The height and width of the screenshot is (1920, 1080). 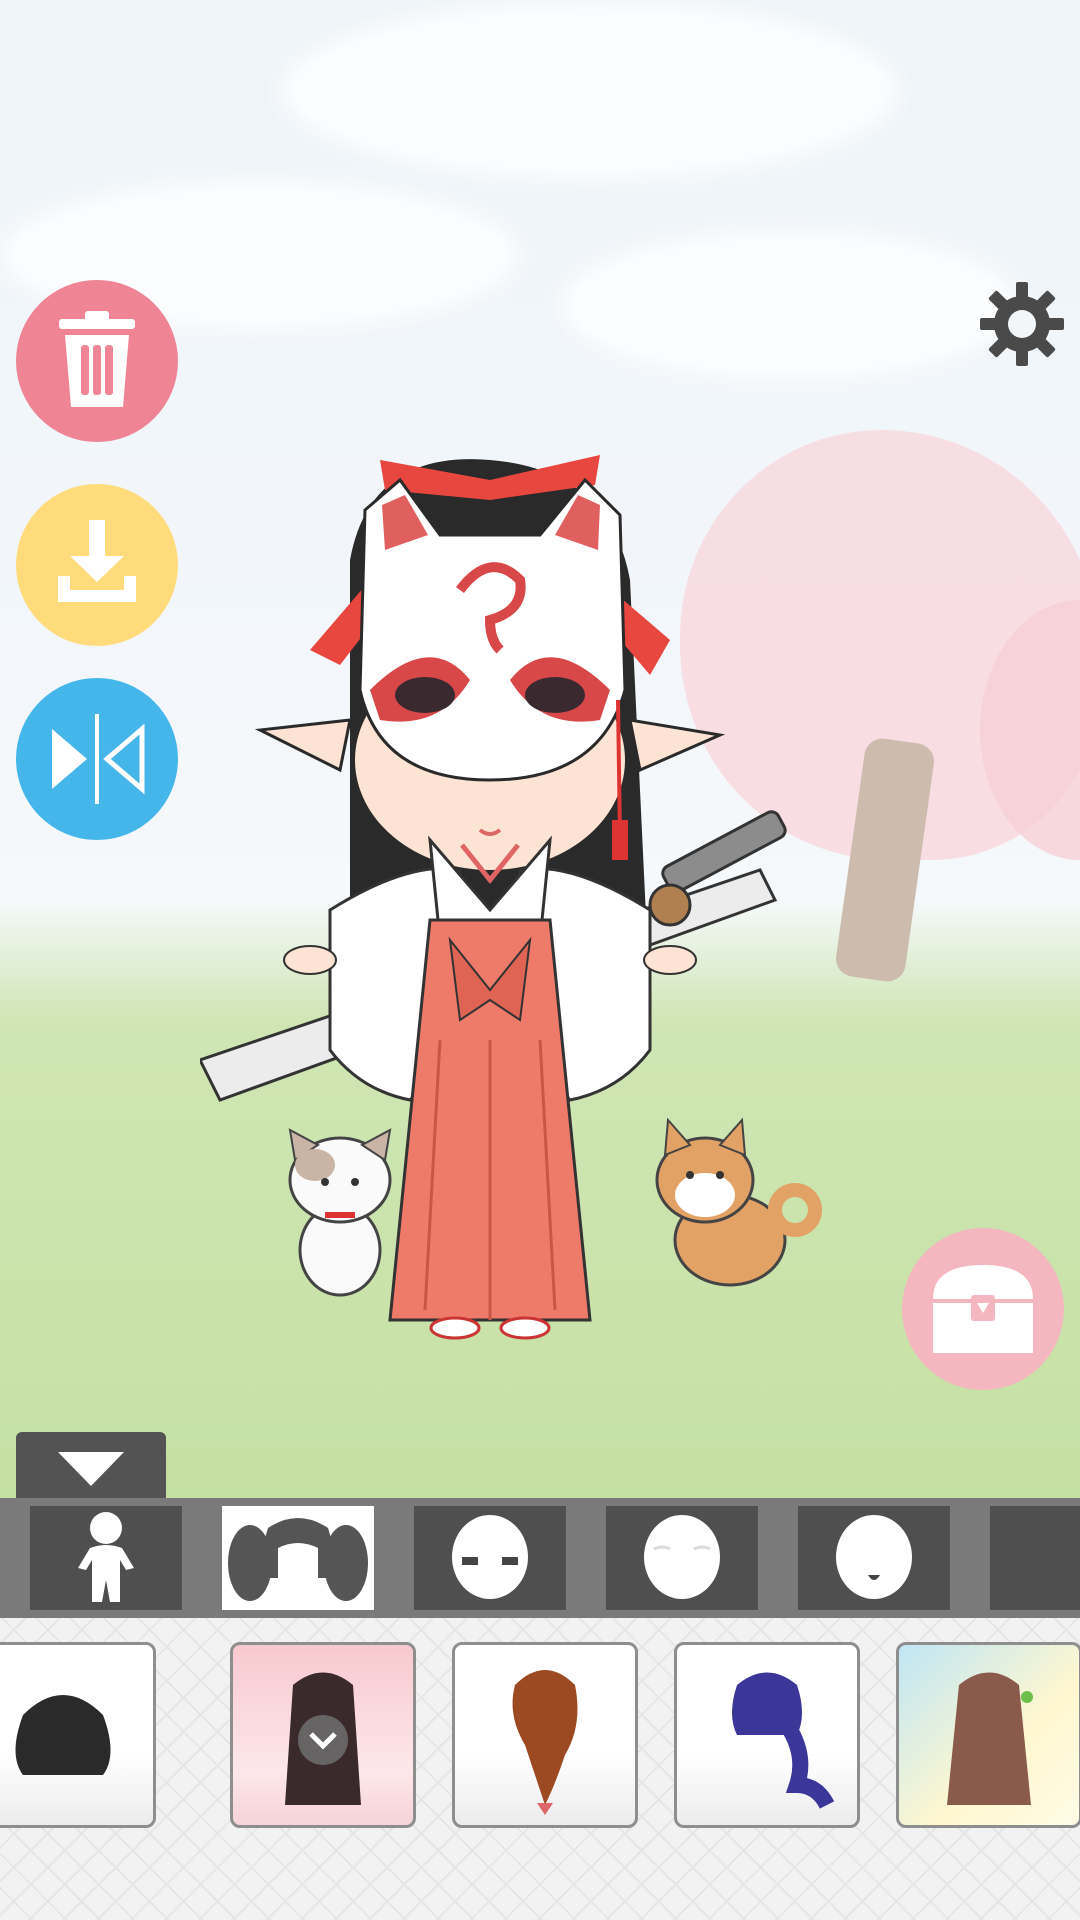 I want to click on tab-eyes, so click(x=490, y=1558).